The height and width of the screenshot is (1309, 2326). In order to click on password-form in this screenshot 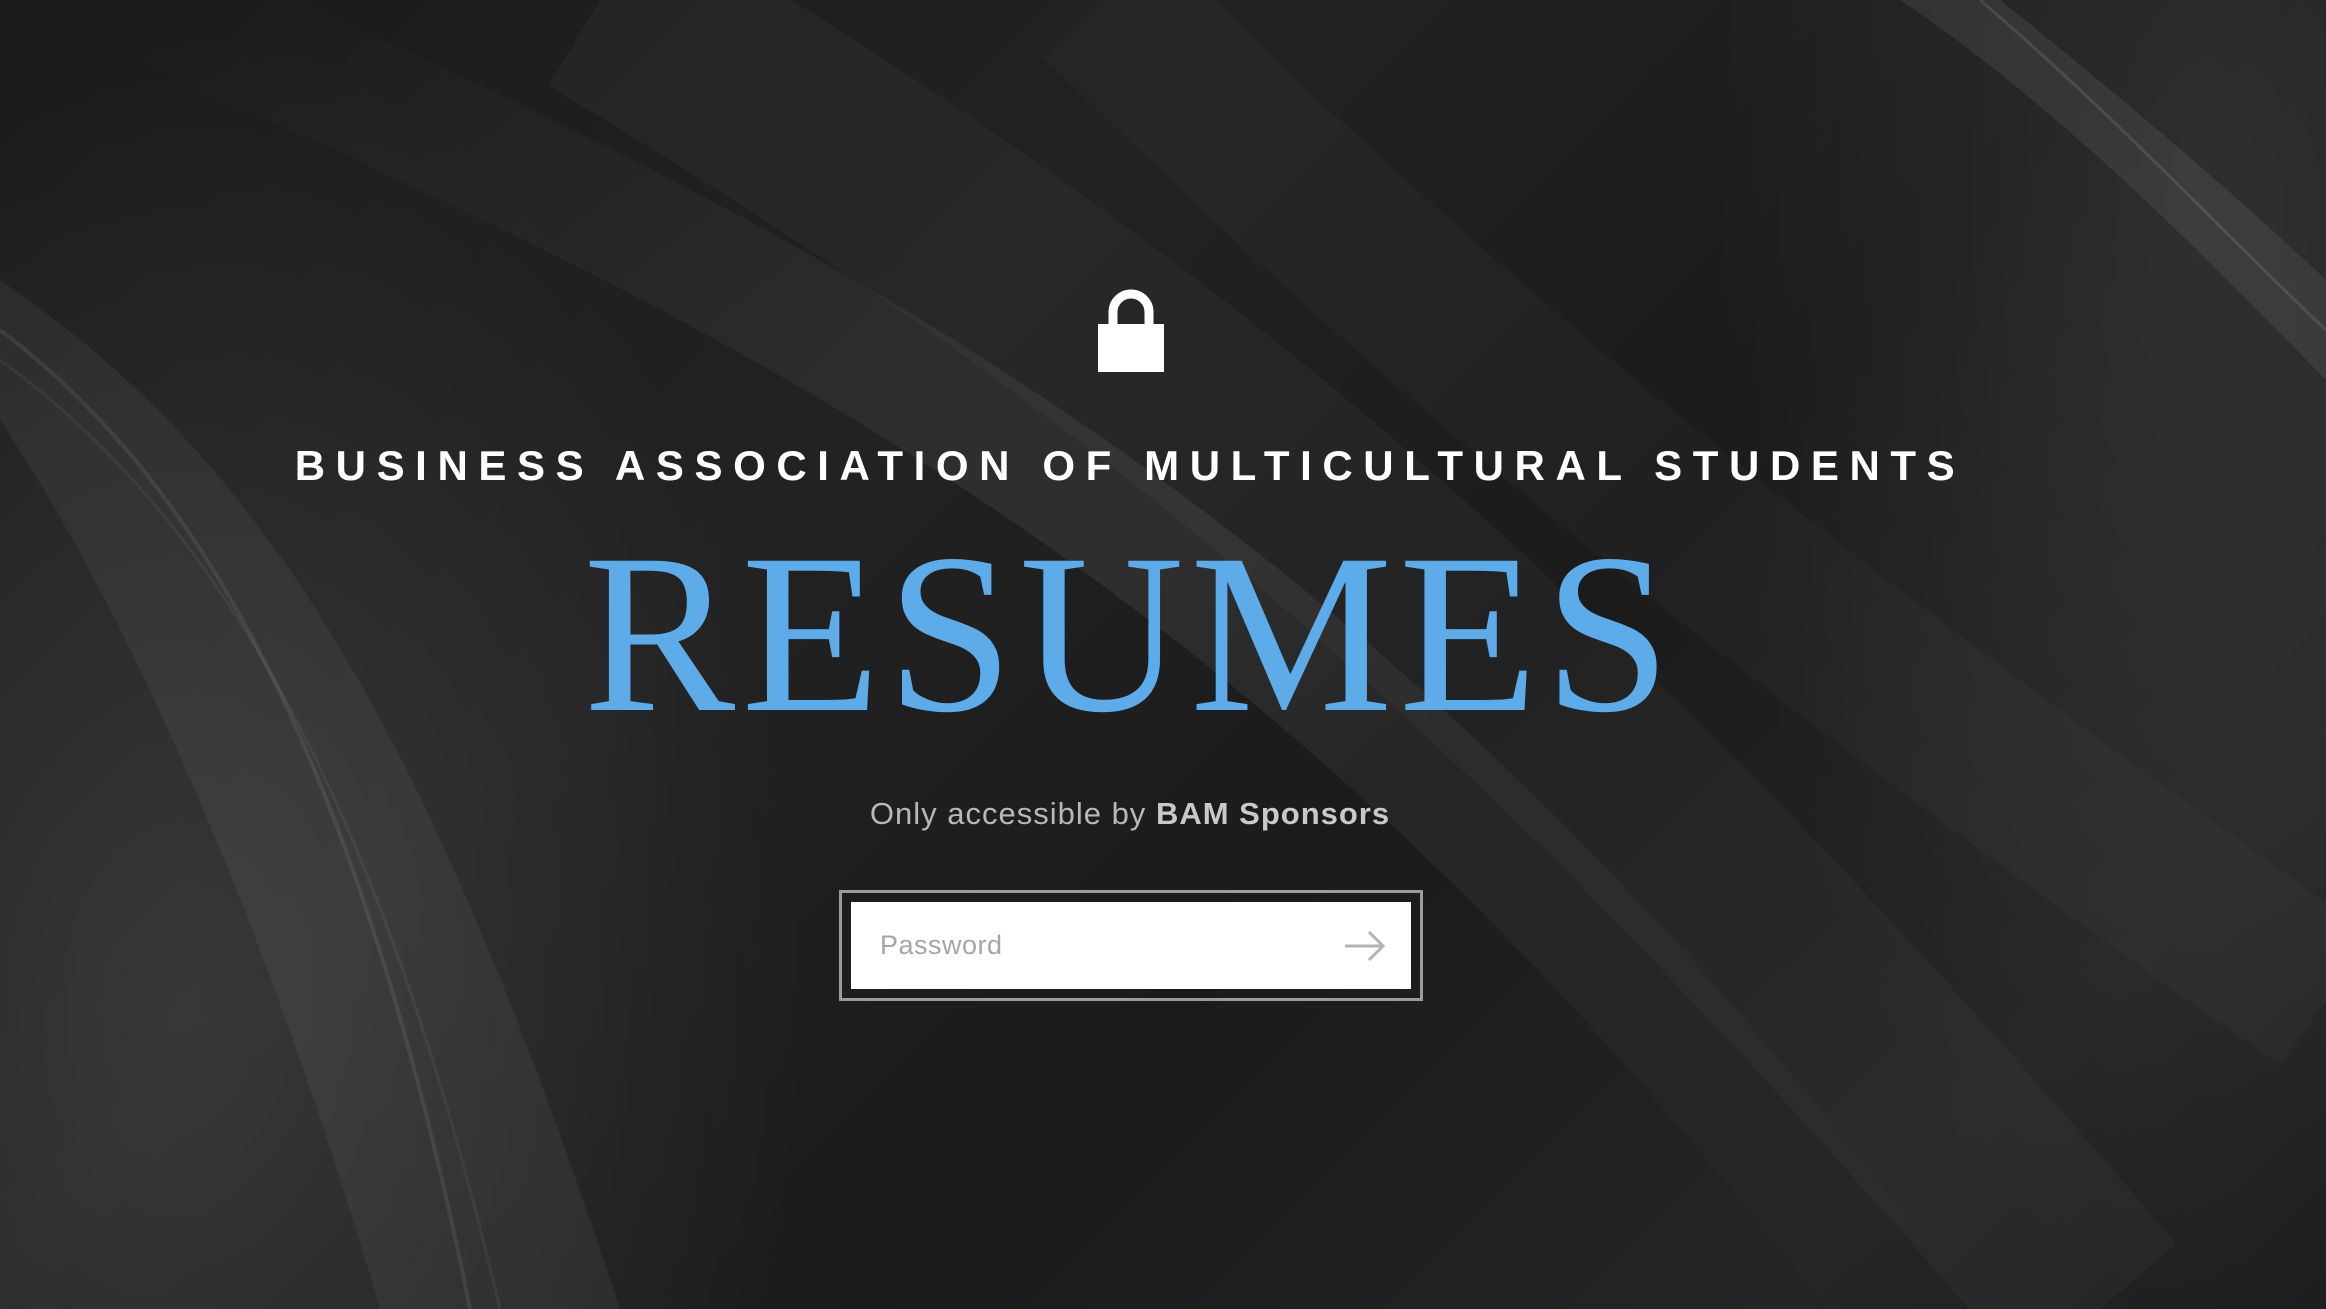, I will do `click(1131, 945)`.